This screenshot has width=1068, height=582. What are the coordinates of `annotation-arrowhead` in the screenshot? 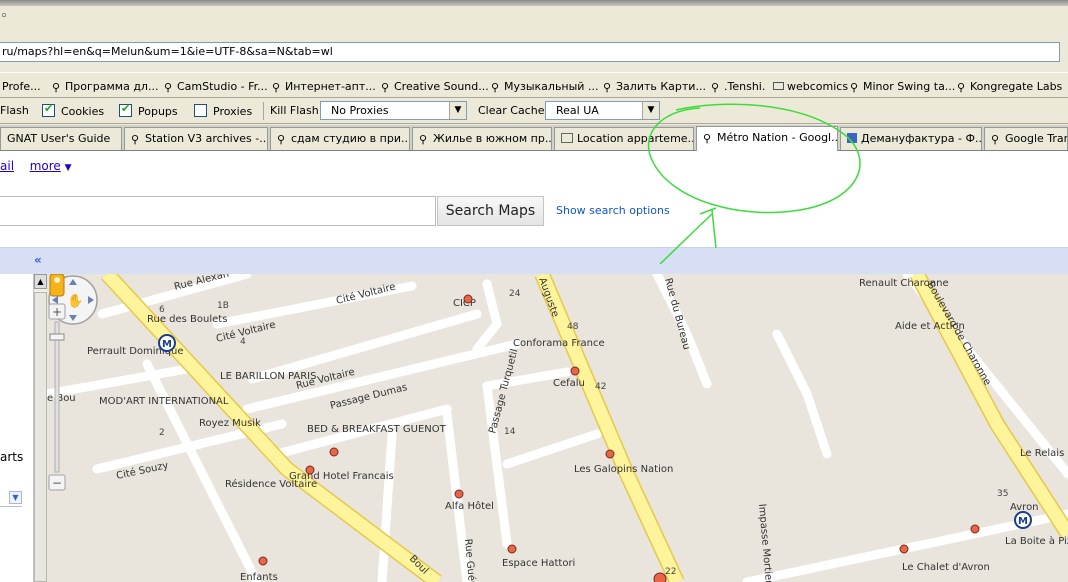 It's located at (708, 211).